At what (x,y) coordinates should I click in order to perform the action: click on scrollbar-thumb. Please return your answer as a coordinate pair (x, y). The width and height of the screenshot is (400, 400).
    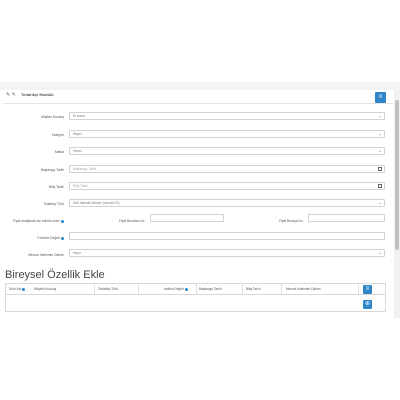
    Looking at the image, I should click on (397, 175).